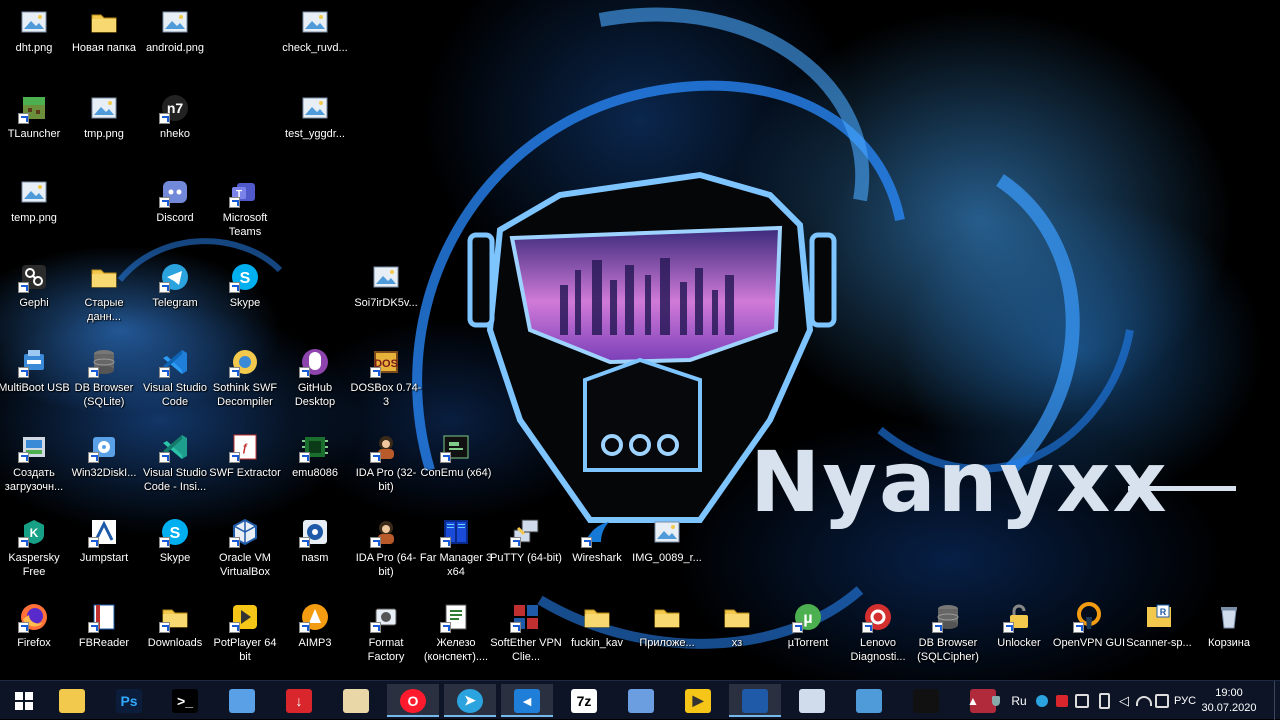 The width and height of the screenshot is (1280, 720). What do you see at coordinates (104, 108) in the screenshot?
I see `image-icon` at bounding box center [104, 108].